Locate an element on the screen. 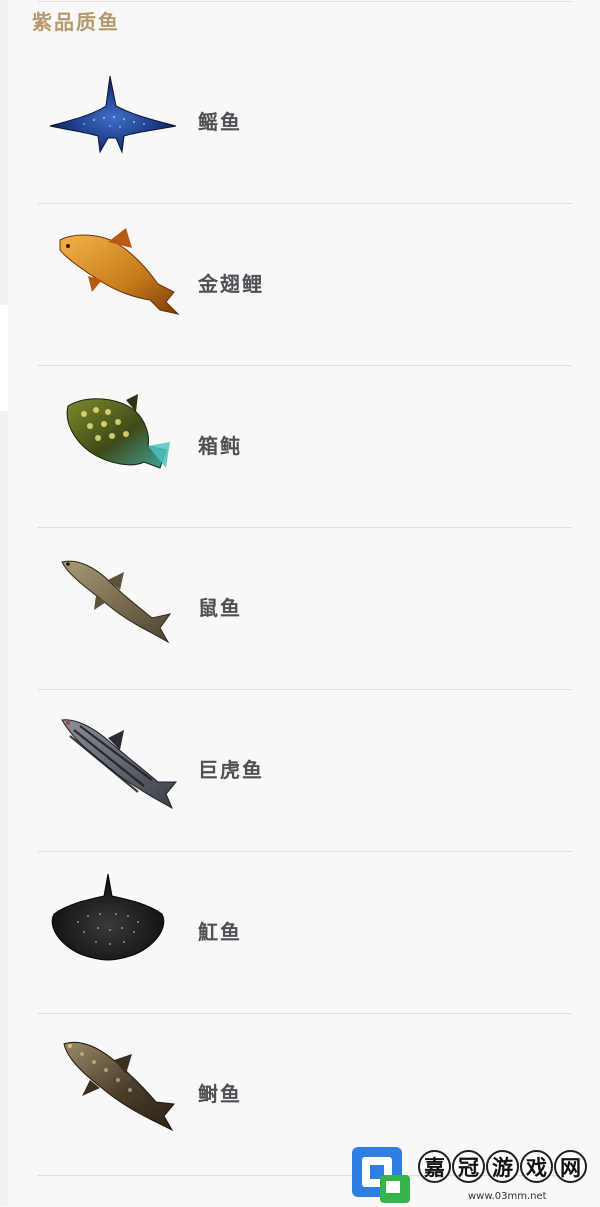 This screenshot has width=600, height=1207. site-watermark: 嘉 冠 游 戏 网 www.03mm.net is located at coordinates (472, 1175).